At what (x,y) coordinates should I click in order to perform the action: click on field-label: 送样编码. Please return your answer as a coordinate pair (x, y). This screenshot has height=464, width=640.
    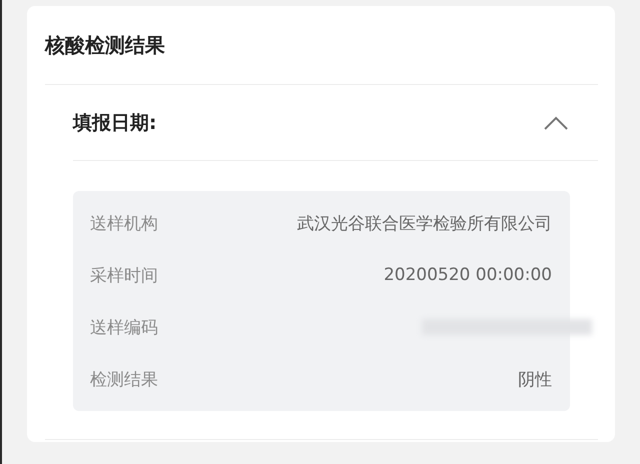
    Looking at the image, I should click on (124, 327).